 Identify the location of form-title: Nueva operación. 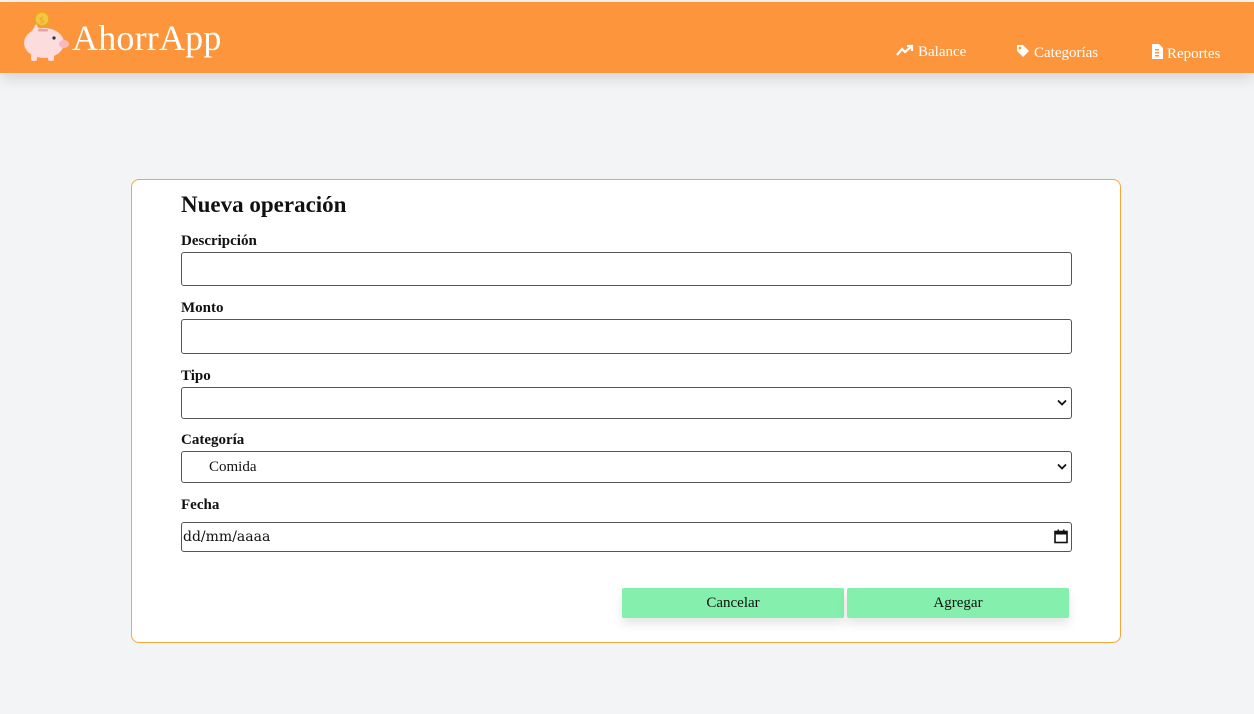
(264, 204).